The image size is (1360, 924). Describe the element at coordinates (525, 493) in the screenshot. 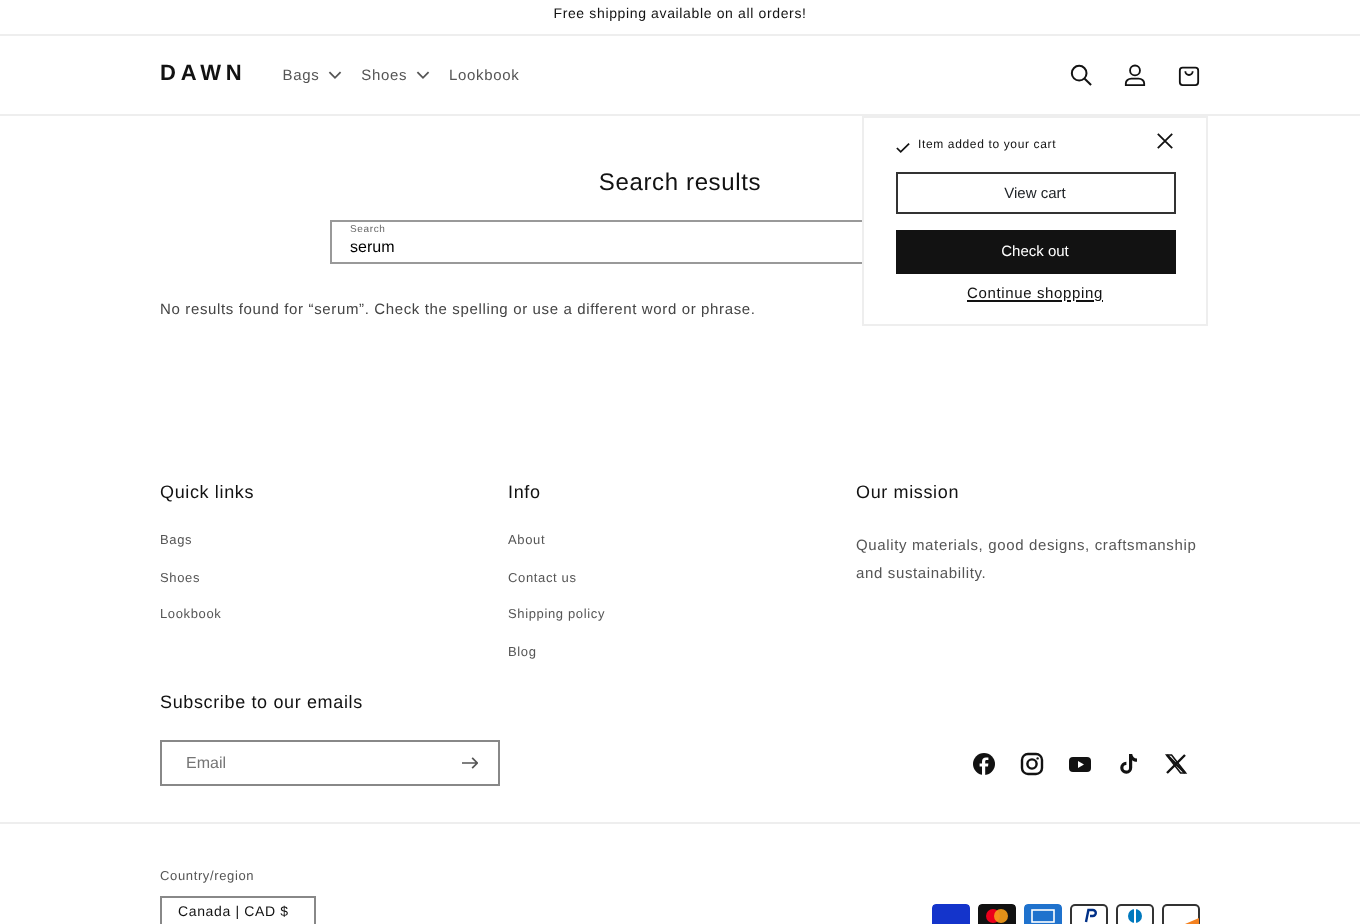

I see `footer-heading: Info` at that location.